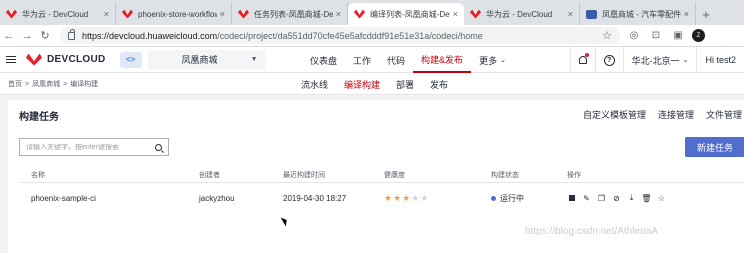  I want to click on download-icon: ⤓, so click(631, 198).